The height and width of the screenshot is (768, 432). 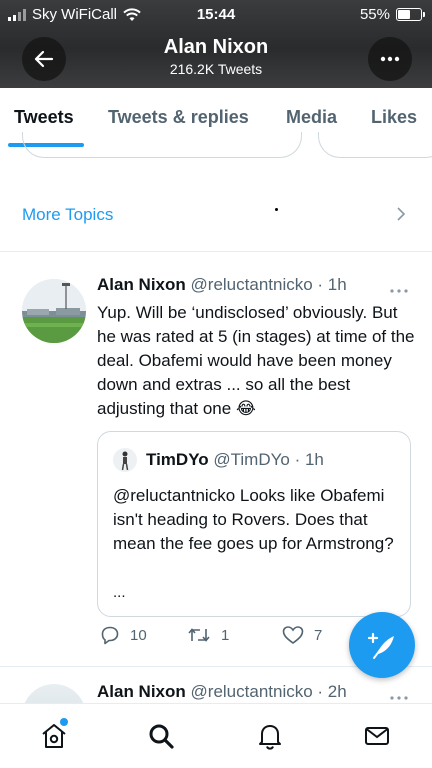 I want to click on bell-icon, so click(x=270, y=737).